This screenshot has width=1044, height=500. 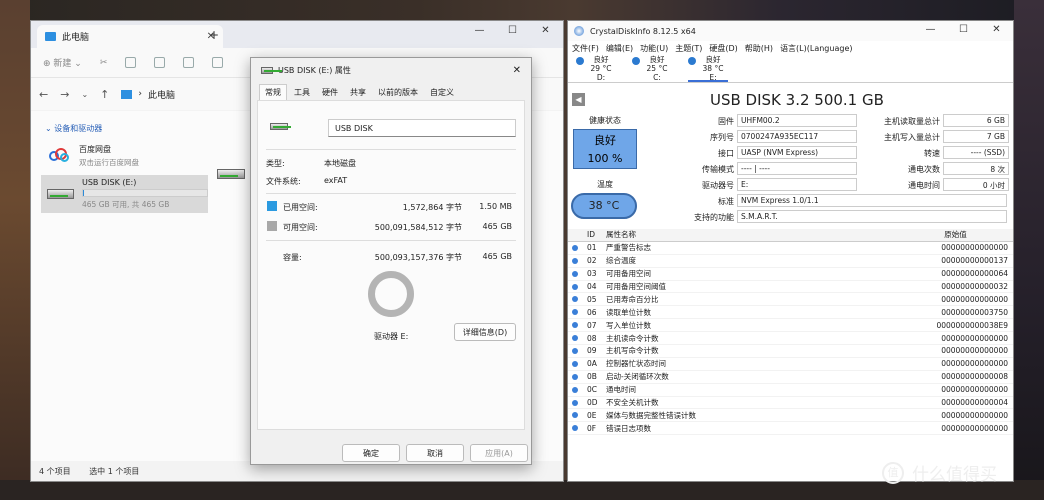 What do you see at coordinates (790, 390) in the screenshot?
I see `table-row: 0C 通电时间 00000000000000` at bounding box center [790, 390].